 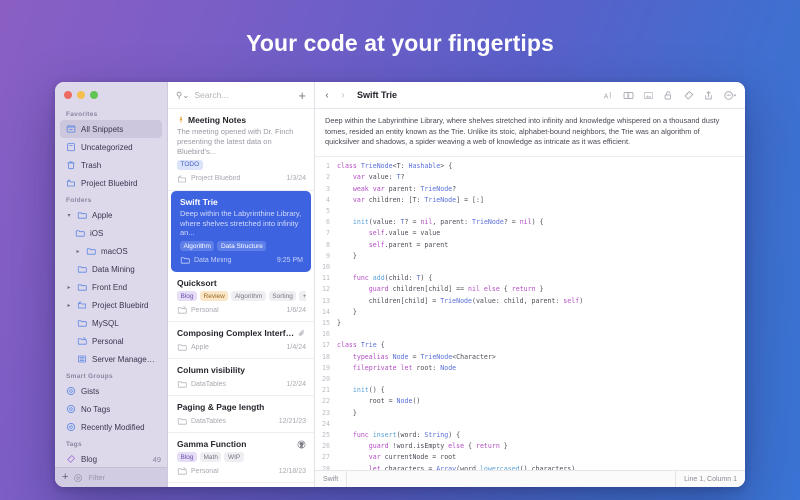 What do you see at coordinates (302, 296) in the screenshot?
I see `tag-badge: +2` at bounding box center [302, 296].